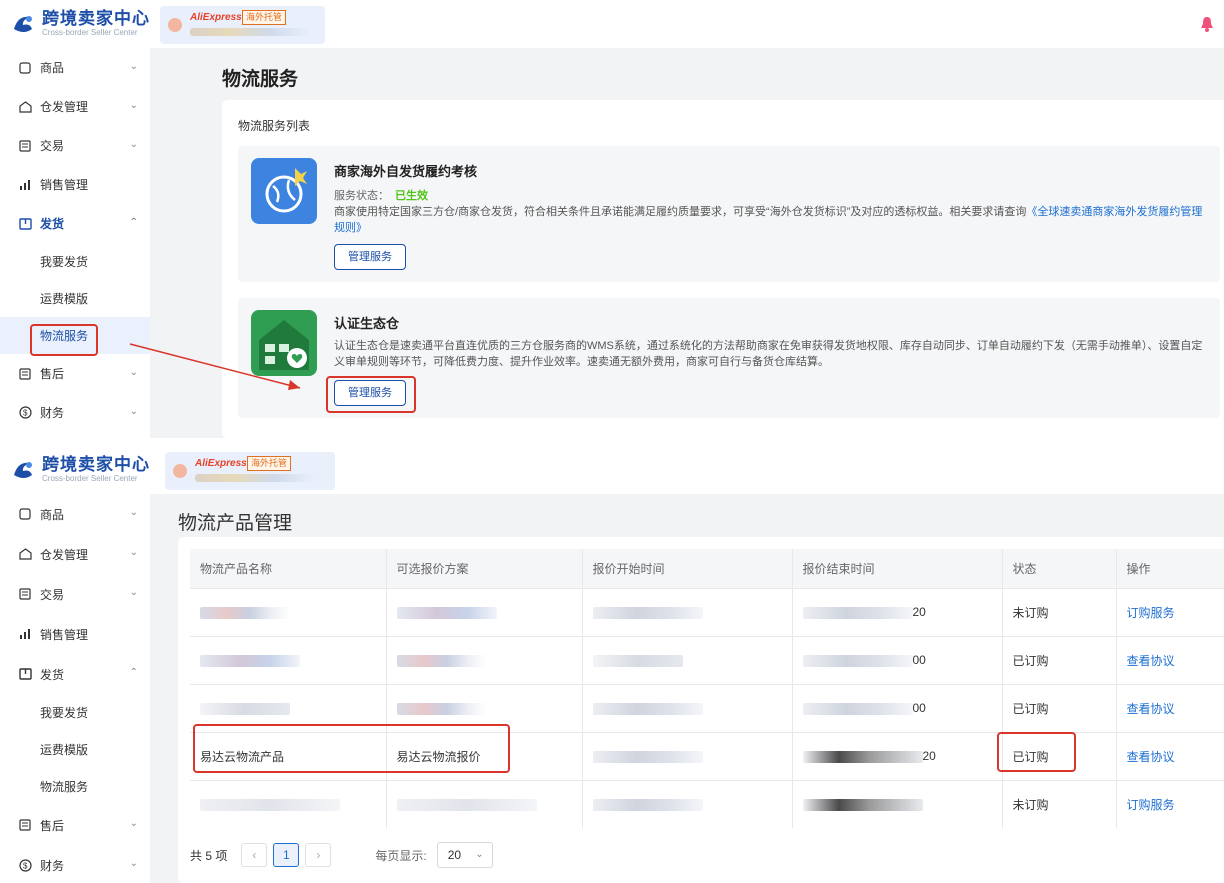  I want to click on status-label: 服务状态：, so click(361, 196).